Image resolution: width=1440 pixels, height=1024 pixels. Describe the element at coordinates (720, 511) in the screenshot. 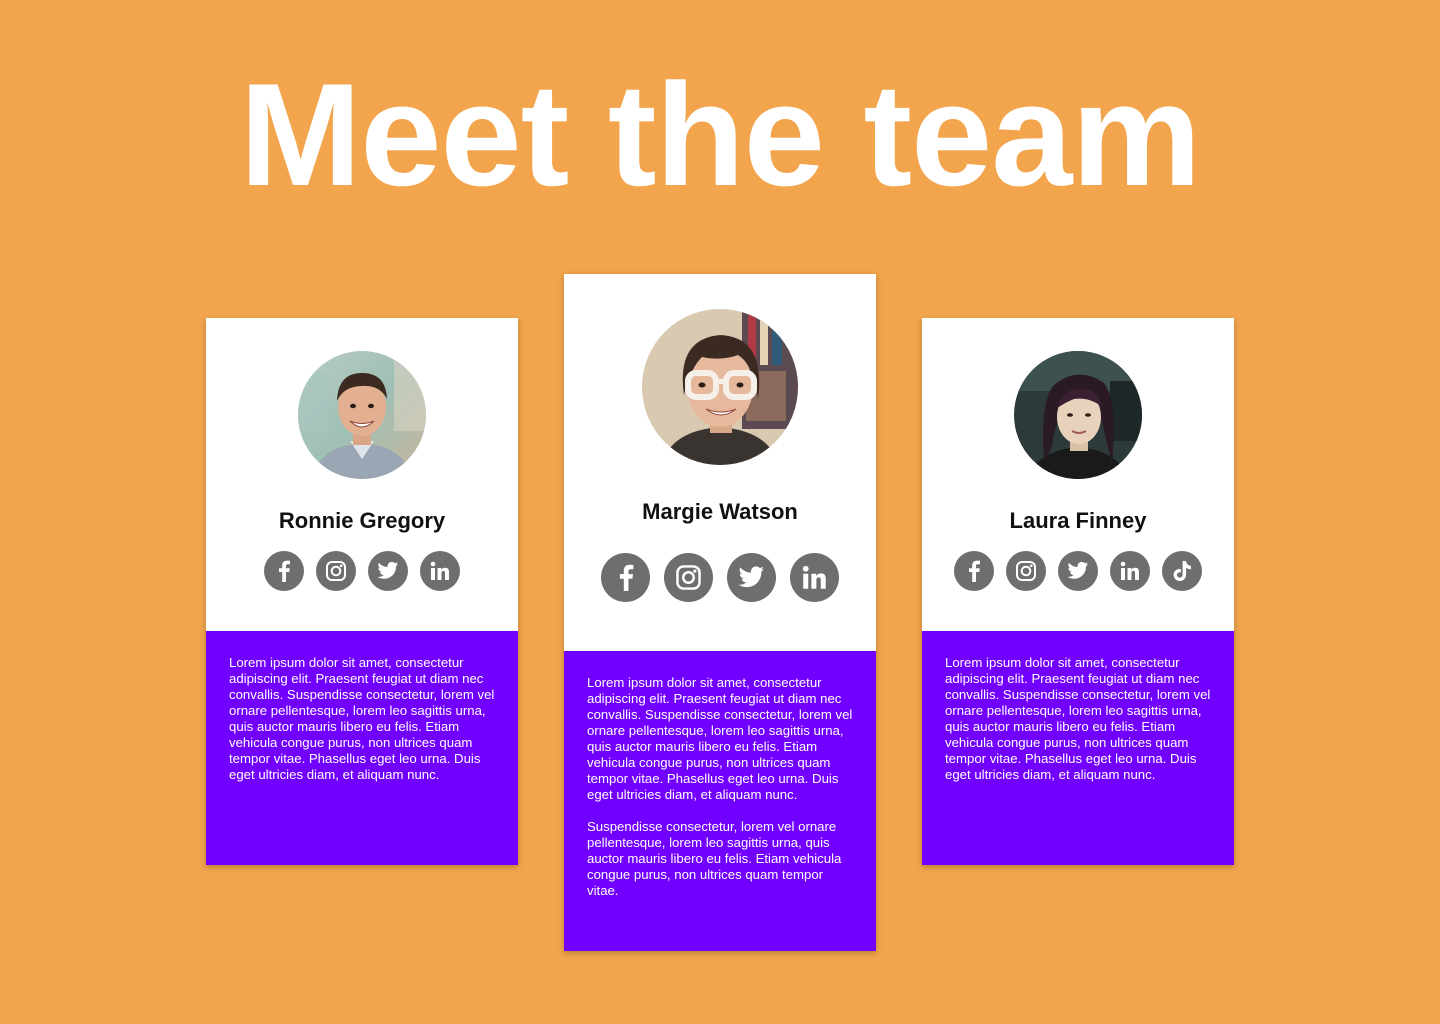

I see `member-name: Margie Watson` at that location.